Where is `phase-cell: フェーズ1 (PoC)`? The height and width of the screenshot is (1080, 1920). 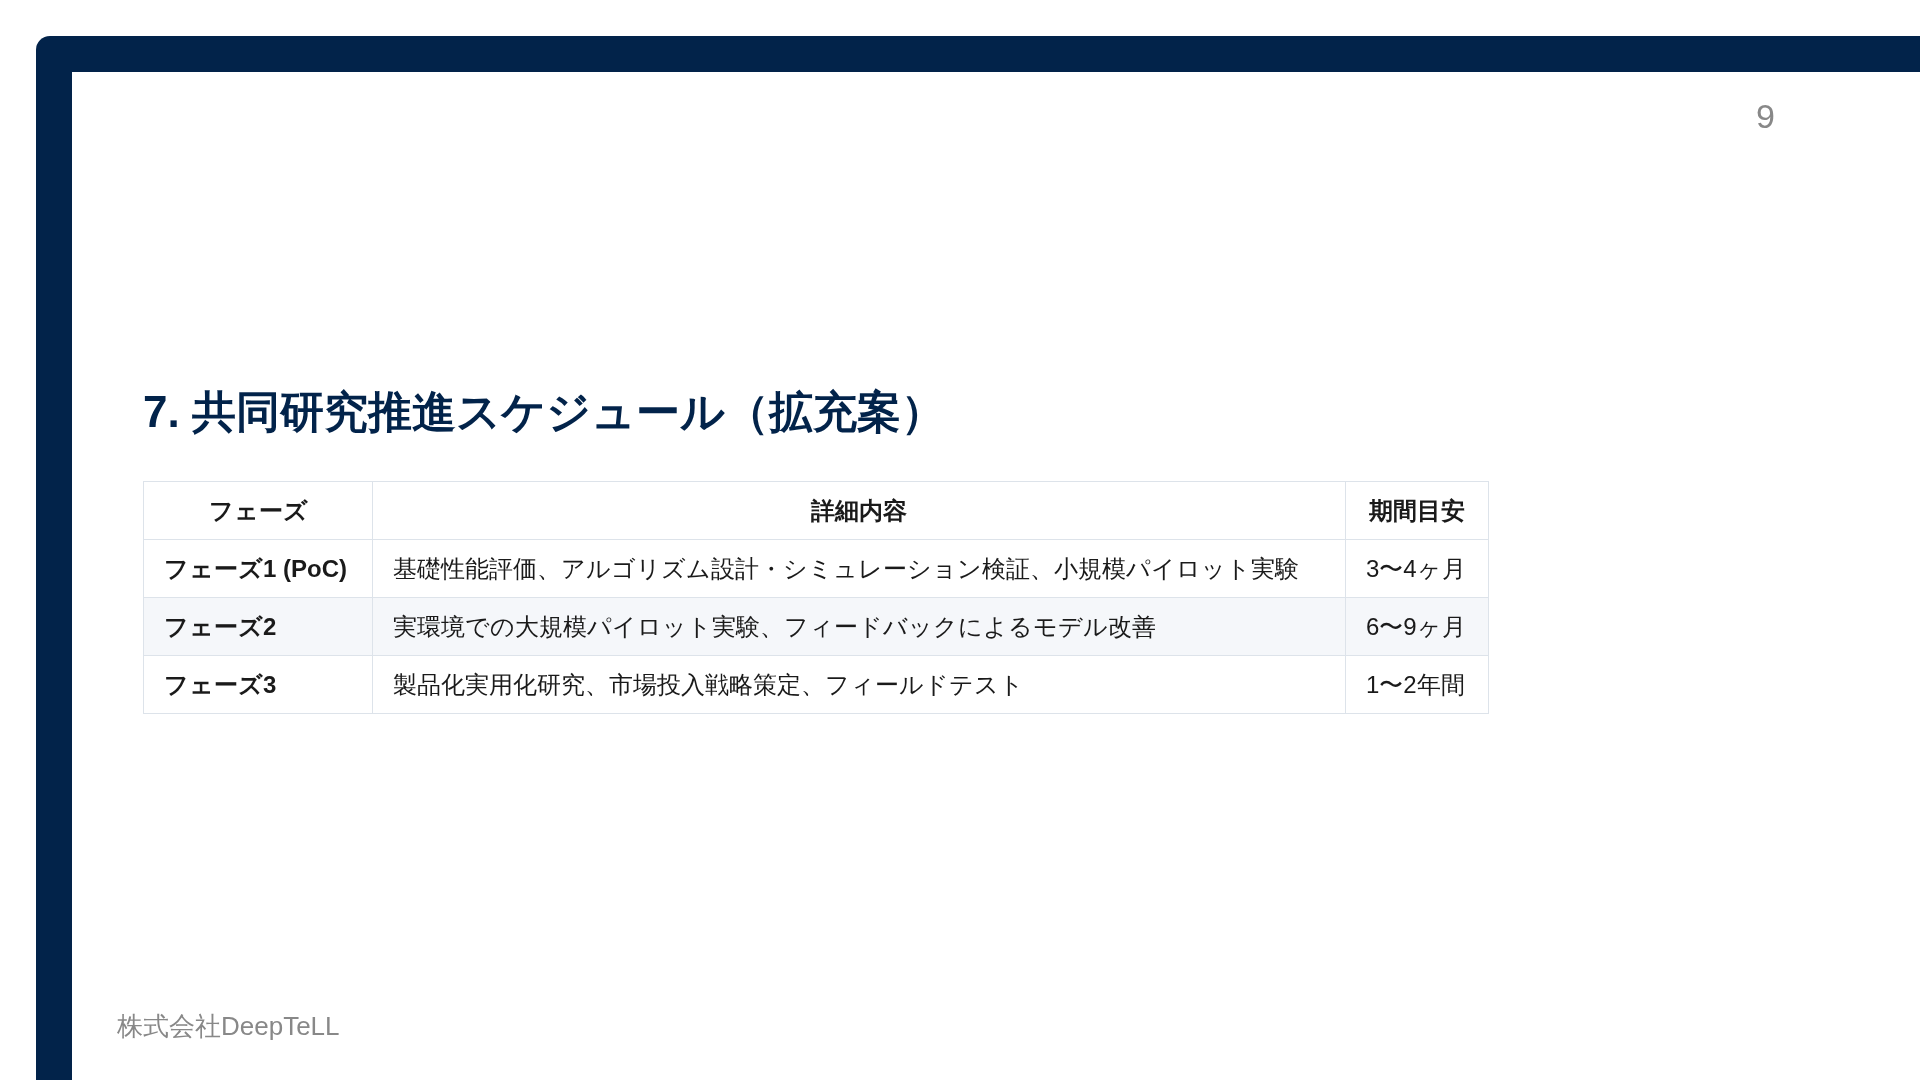
phase-cell: フェーズ1 (PoC) is located at coordinates (258, 568).